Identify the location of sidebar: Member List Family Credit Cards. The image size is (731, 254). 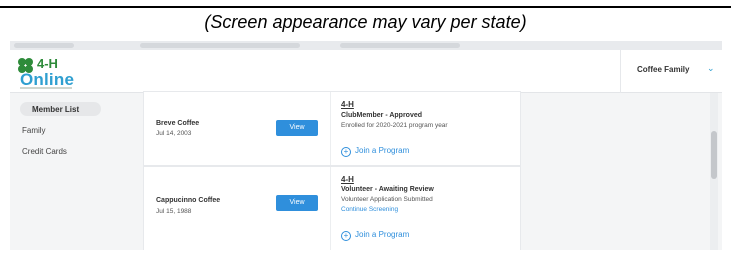
(69, 171).